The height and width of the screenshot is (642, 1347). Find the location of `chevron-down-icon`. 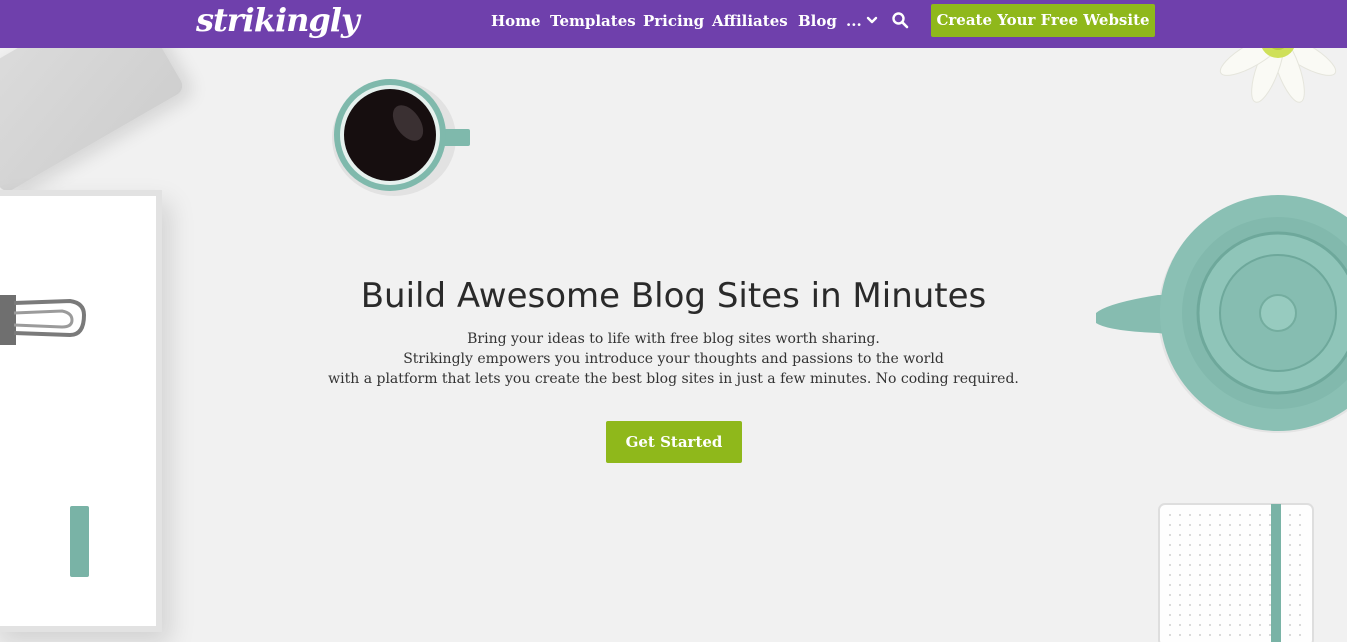

chevron-down-icon is located at coordinates (872, 20).